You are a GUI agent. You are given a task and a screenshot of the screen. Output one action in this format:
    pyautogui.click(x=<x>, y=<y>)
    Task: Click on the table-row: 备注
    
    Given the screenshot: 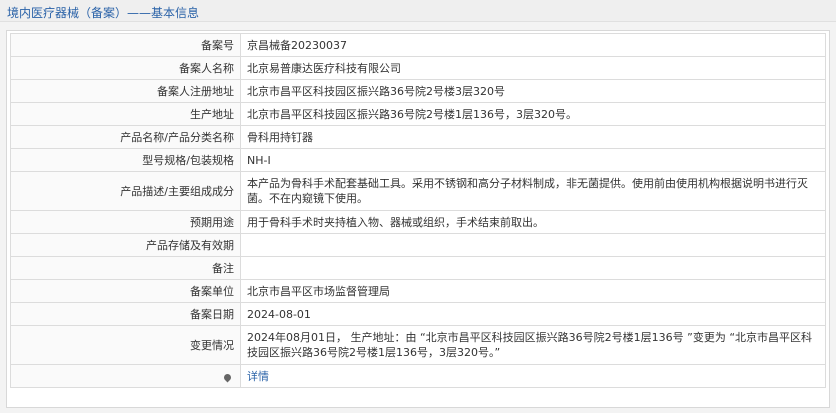 What is the action you would take?
    pyautogui.click(x=418, y=268)
    